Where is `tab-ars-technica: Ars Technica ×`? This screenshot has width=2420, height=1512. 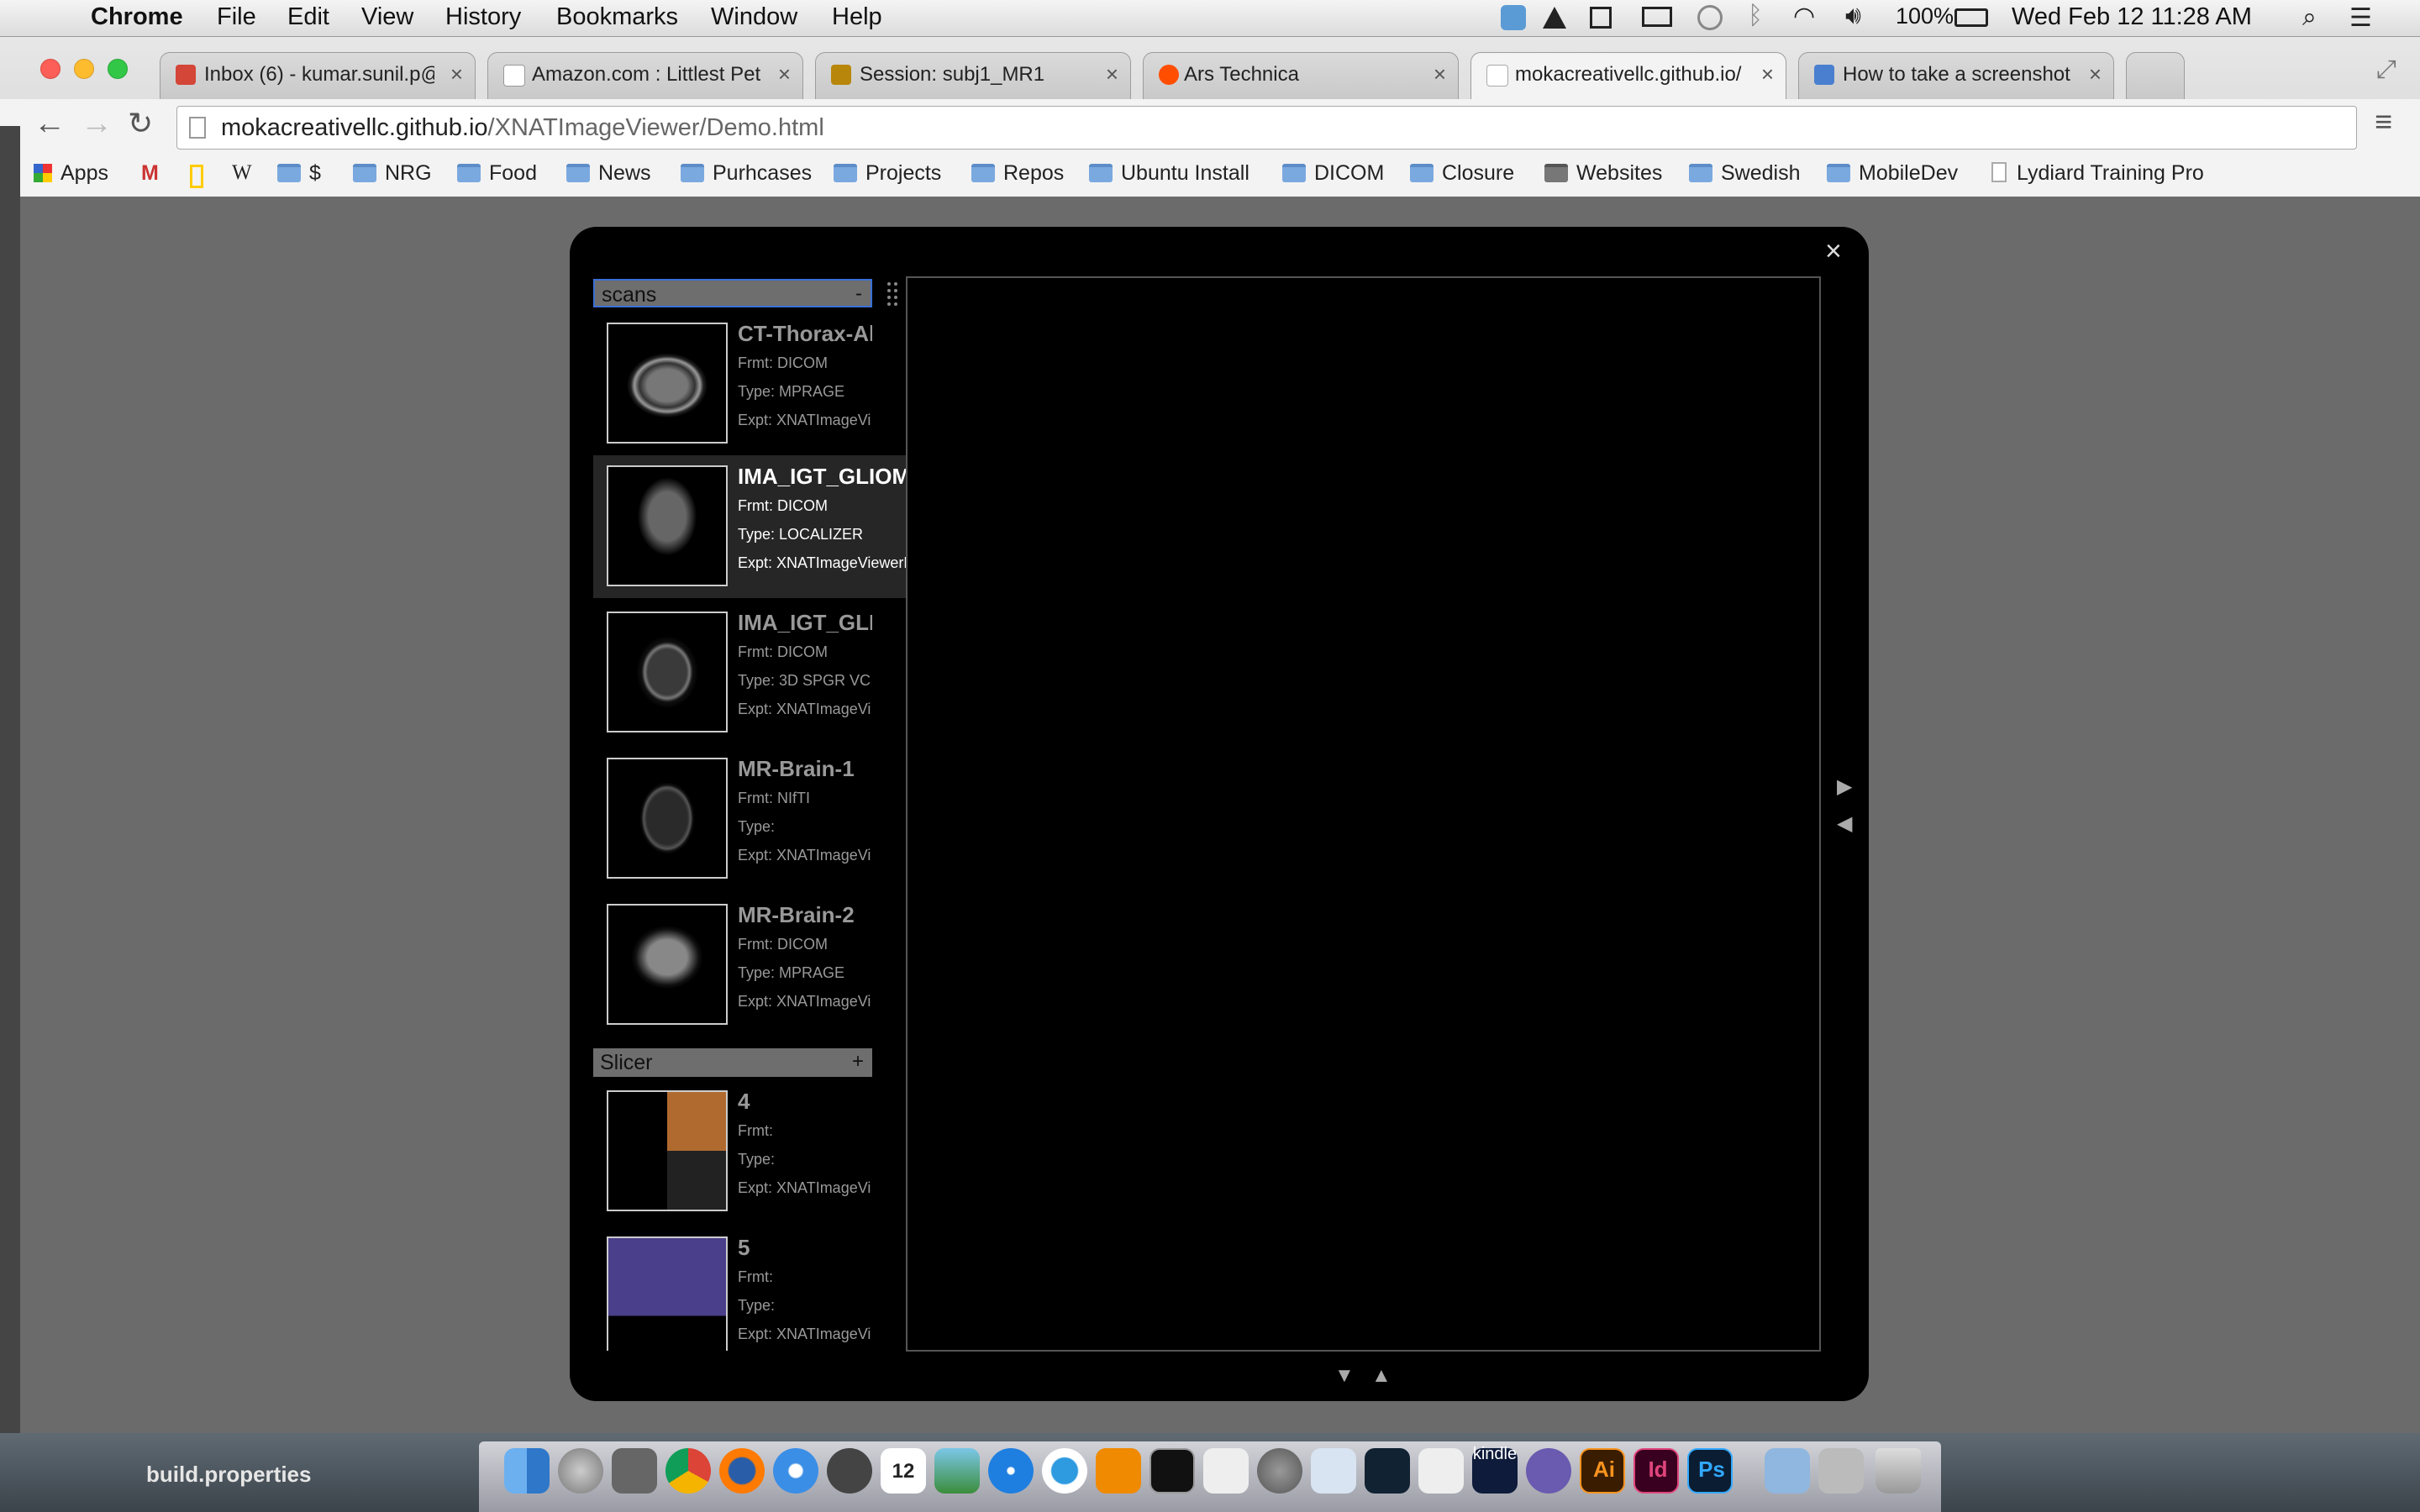
tab-ars-technica: Ars Technica × is located at coordinates (1301, 75).